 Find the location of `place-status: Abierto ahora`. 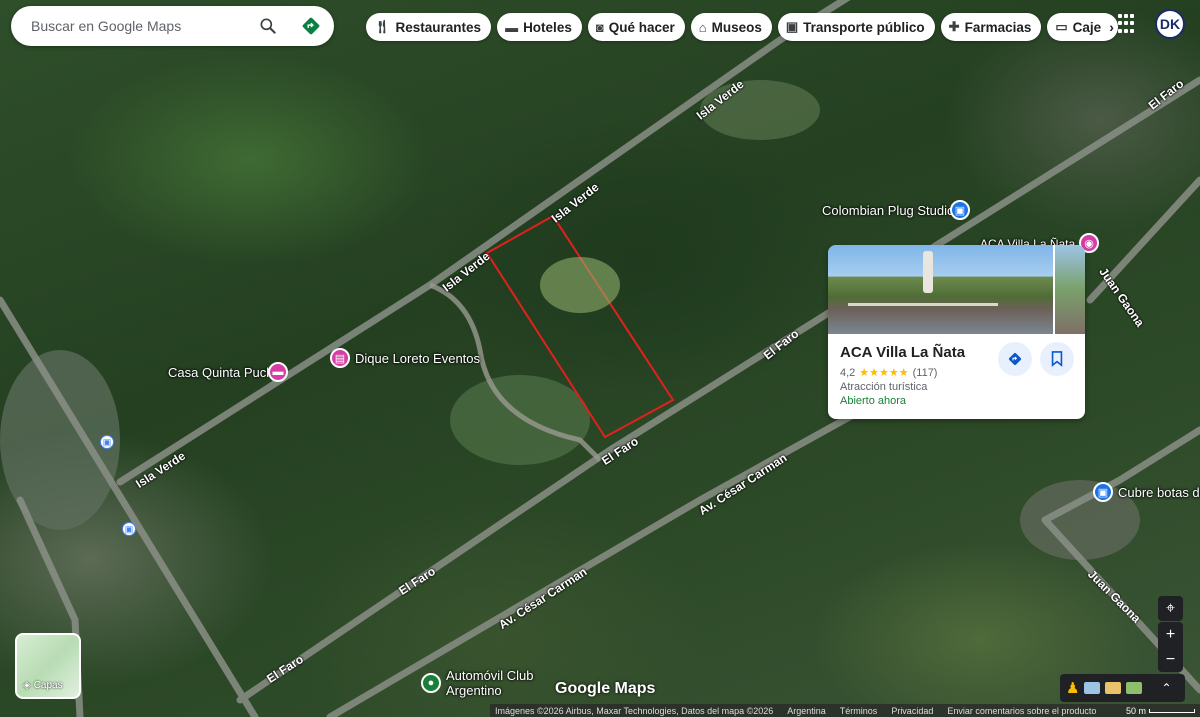

place-status: Abierto ahora is located at coordinates (873, 401).